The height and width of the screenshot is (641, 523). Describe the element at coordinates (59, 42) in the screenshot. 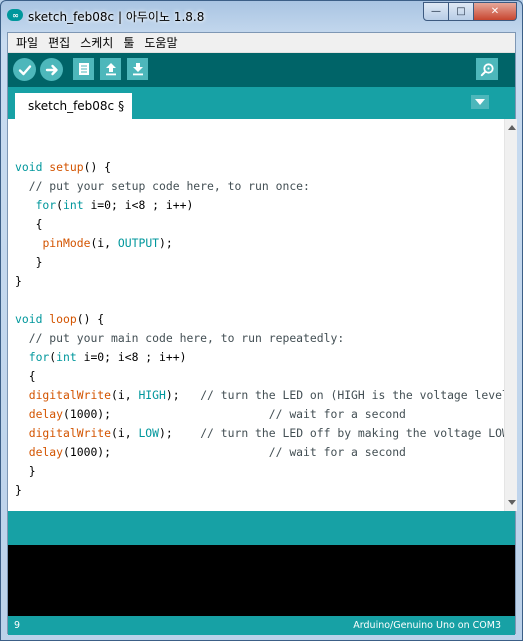

I see `menu-edit: 편집` at that location.